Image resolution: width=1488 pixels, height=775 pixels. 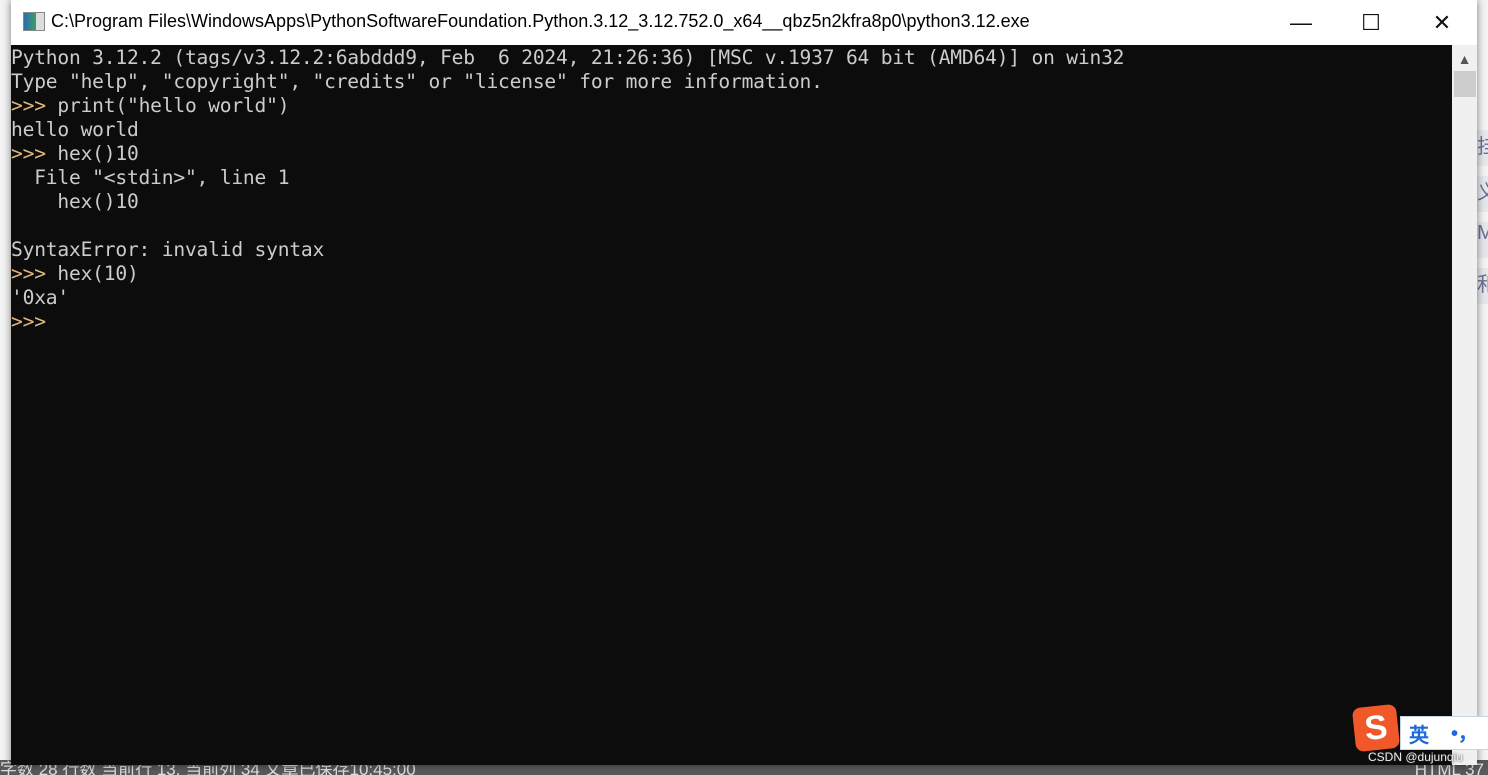 I want to click on ime-bar: 英 •，, so click(x=1444, y=733).